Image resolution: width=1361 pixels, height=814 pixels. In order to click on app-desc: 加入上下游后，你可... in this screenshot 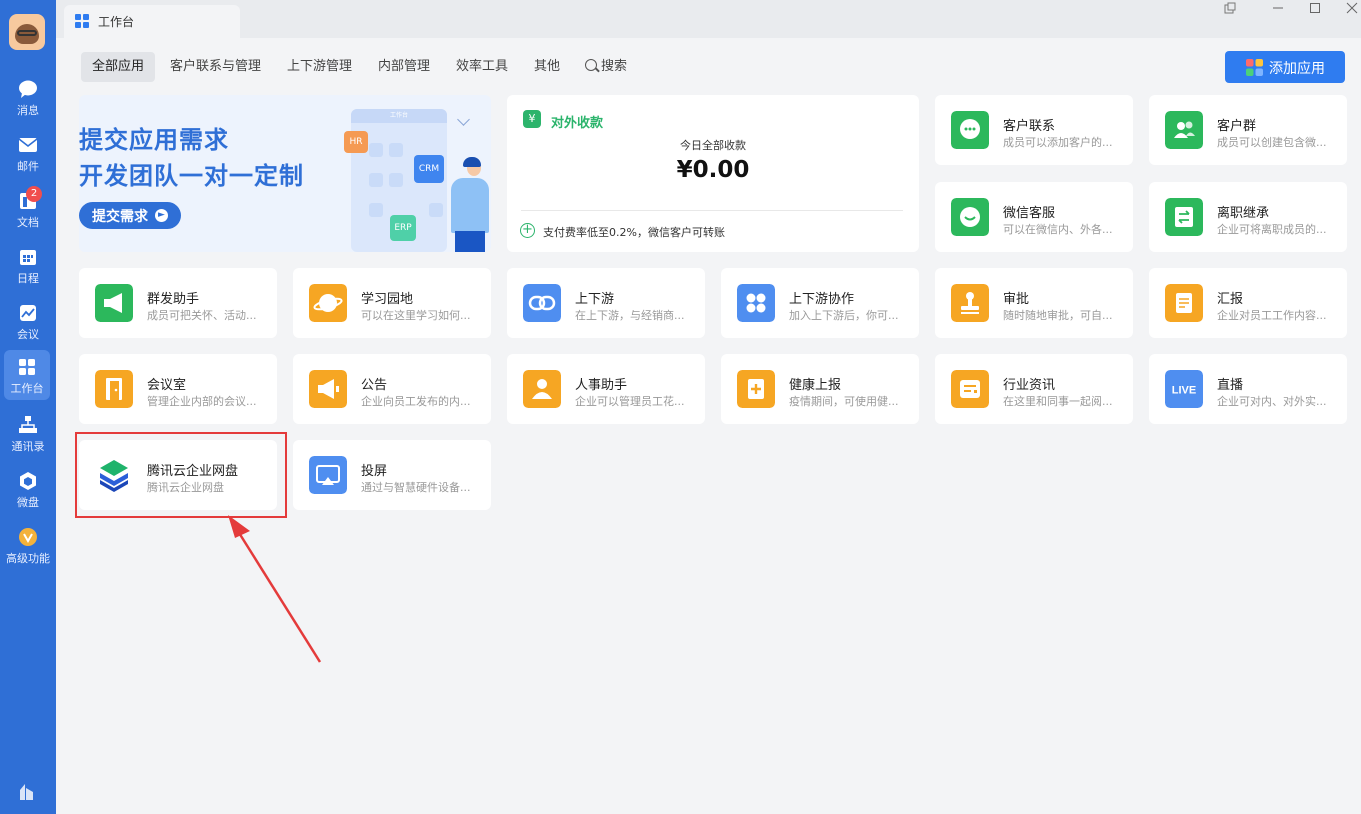, I will do `click(844, 315)`.